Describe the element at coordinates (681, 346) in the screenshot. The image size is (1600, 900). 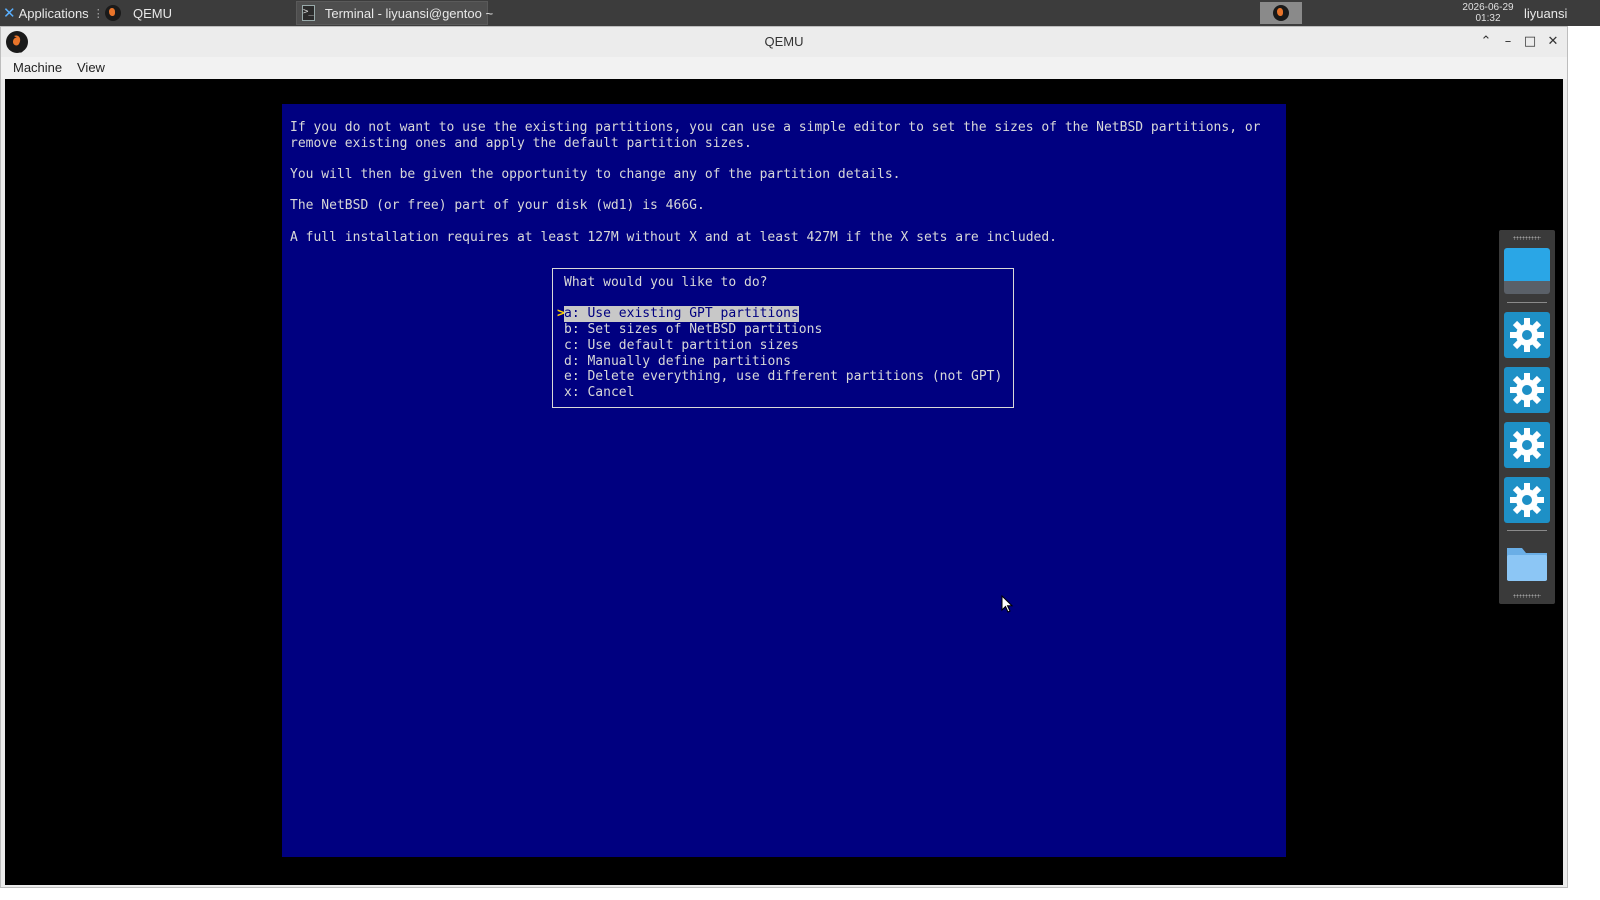
I see `option-default-sizes: c: Use default partition sizes` at that location.